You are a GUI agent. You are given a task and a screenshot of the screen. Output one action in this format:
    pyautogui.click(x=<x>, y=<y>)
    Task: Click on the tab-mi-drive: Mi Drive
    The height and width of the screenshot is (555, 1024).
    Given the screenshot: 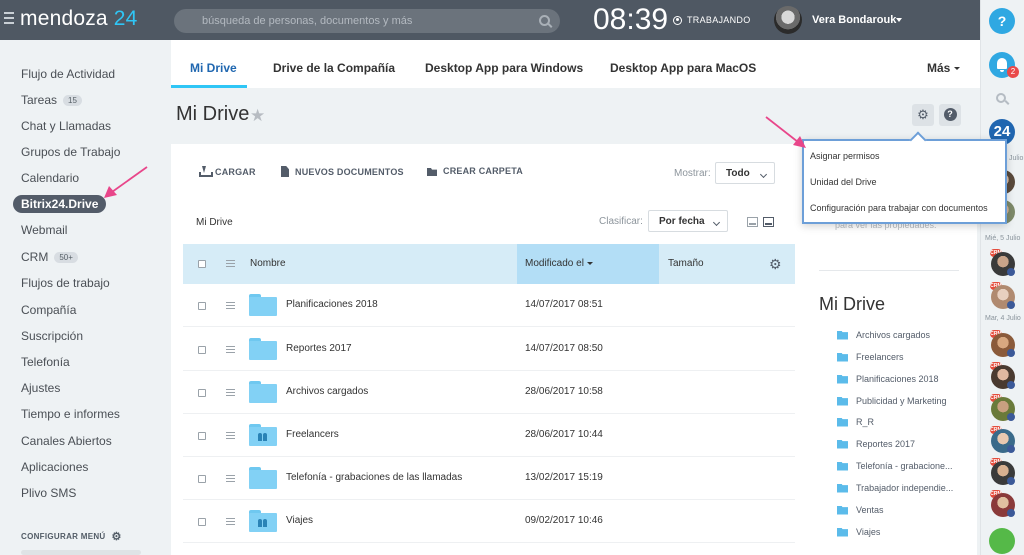 What is the action you would take?
    pyautogui.click(x=213, y=68)
    